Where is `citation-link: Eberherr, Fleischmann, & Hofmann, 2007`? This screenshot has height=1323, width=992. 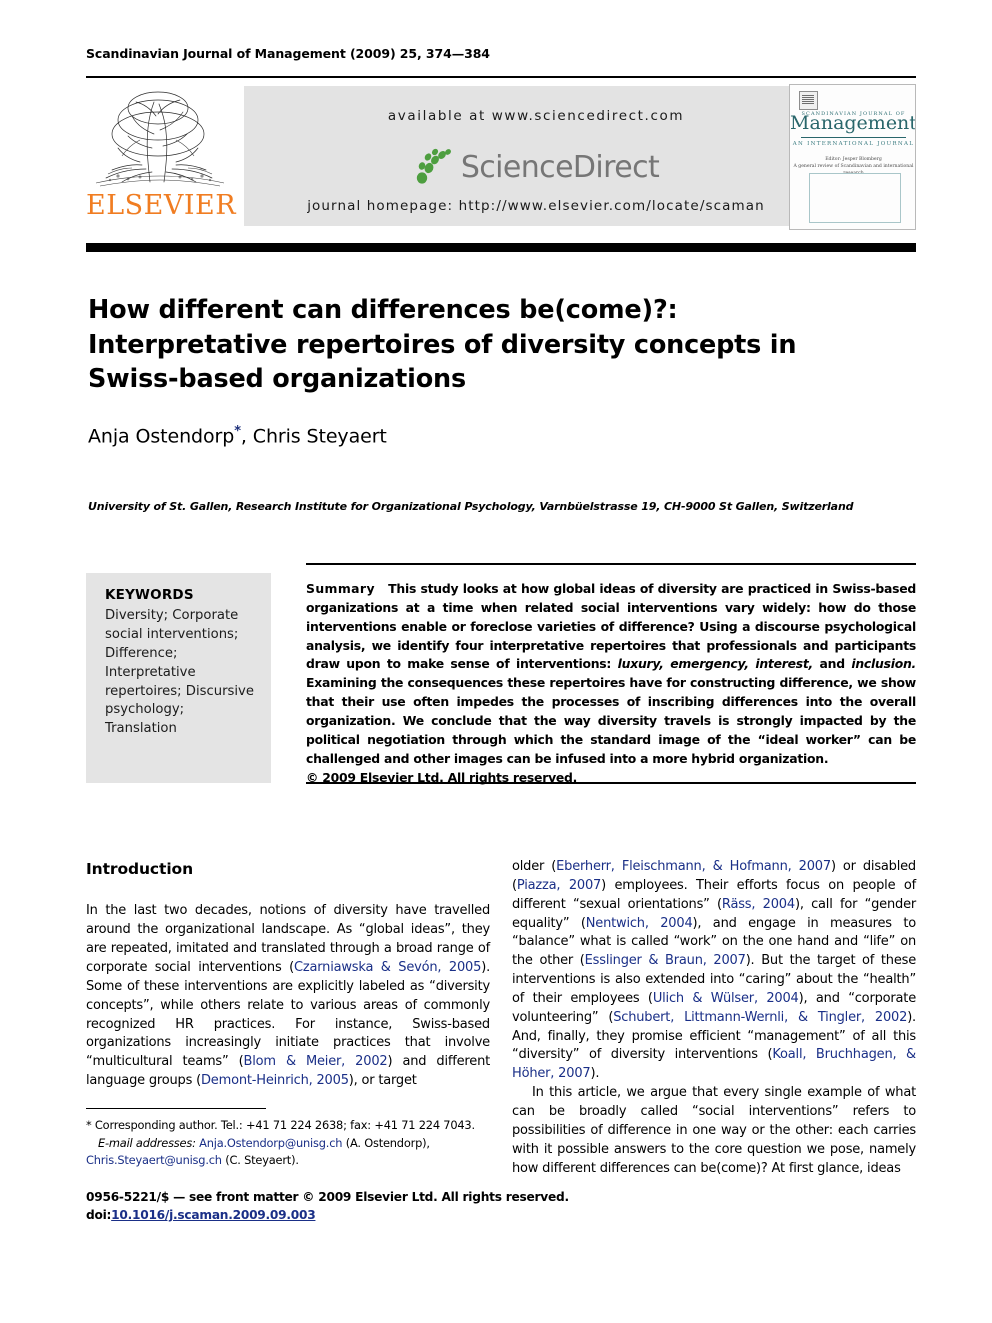
citation-link: Eberherr, Fleischmann, & Hofmann, 2007 is located at coordinates (693, 866).